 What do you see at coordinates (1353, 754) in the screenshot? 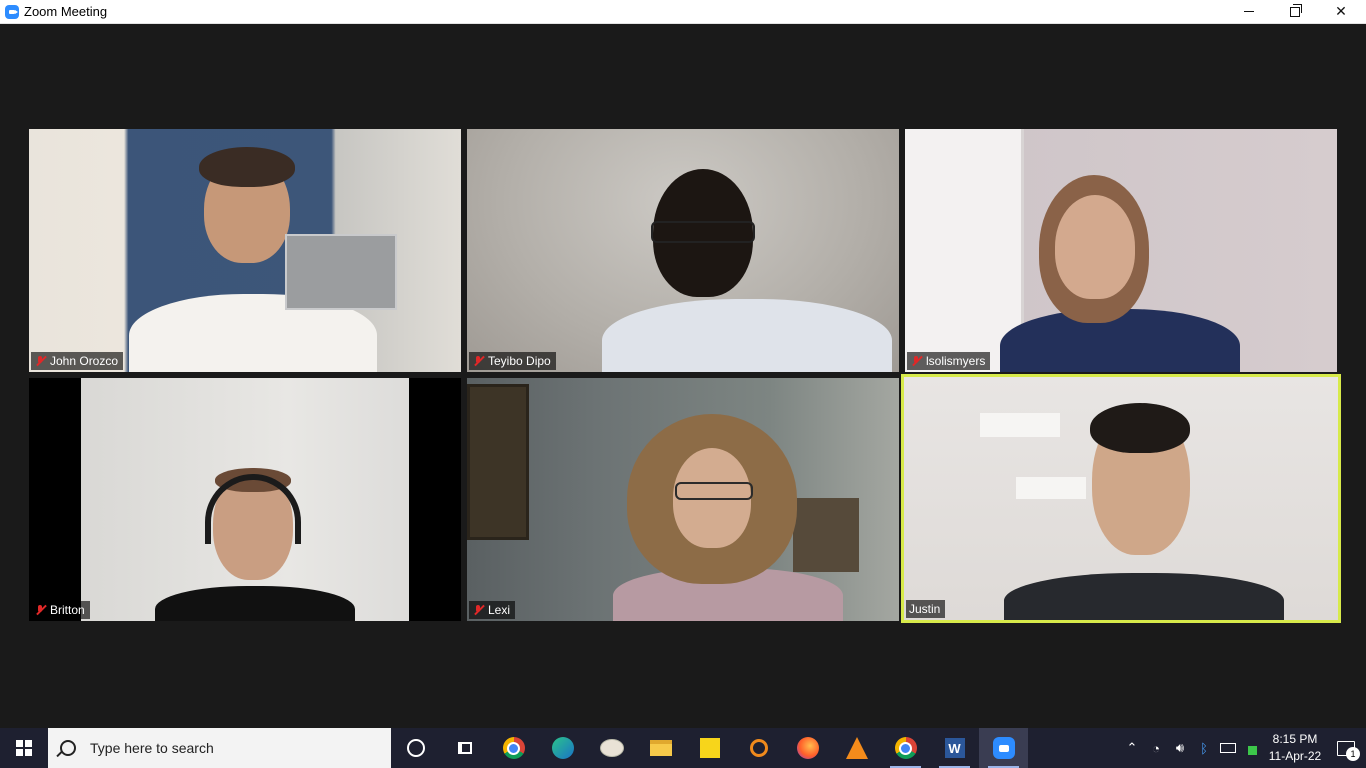
I see `notification-count-badge: 1` at bounding box center [1353, 754].